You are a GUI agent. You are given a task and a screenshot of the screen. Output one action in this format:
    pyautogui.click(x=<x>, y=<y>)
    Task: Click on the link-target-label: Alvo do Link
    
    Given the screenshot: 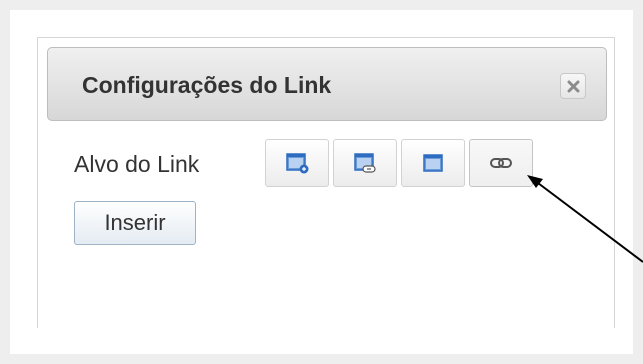 What is the action you would take?
    pyautogui.click(x=137, y=164)
    